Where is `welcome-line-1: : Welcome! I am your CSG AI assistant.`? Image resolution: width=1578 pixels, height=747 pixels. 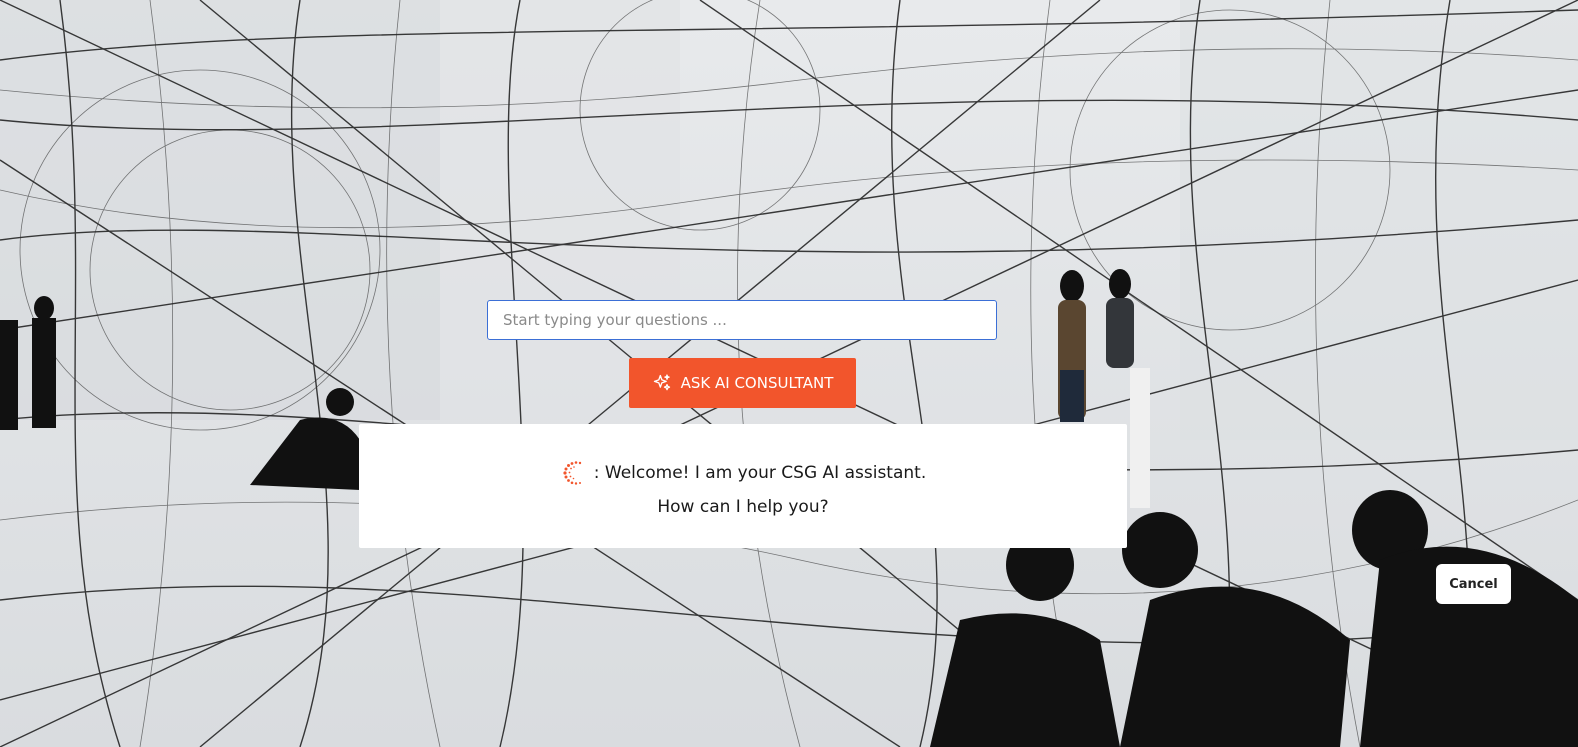 welcome-line-1: : Welcome! I am your CSG AI assistant. is located at coordinates (743, 473).